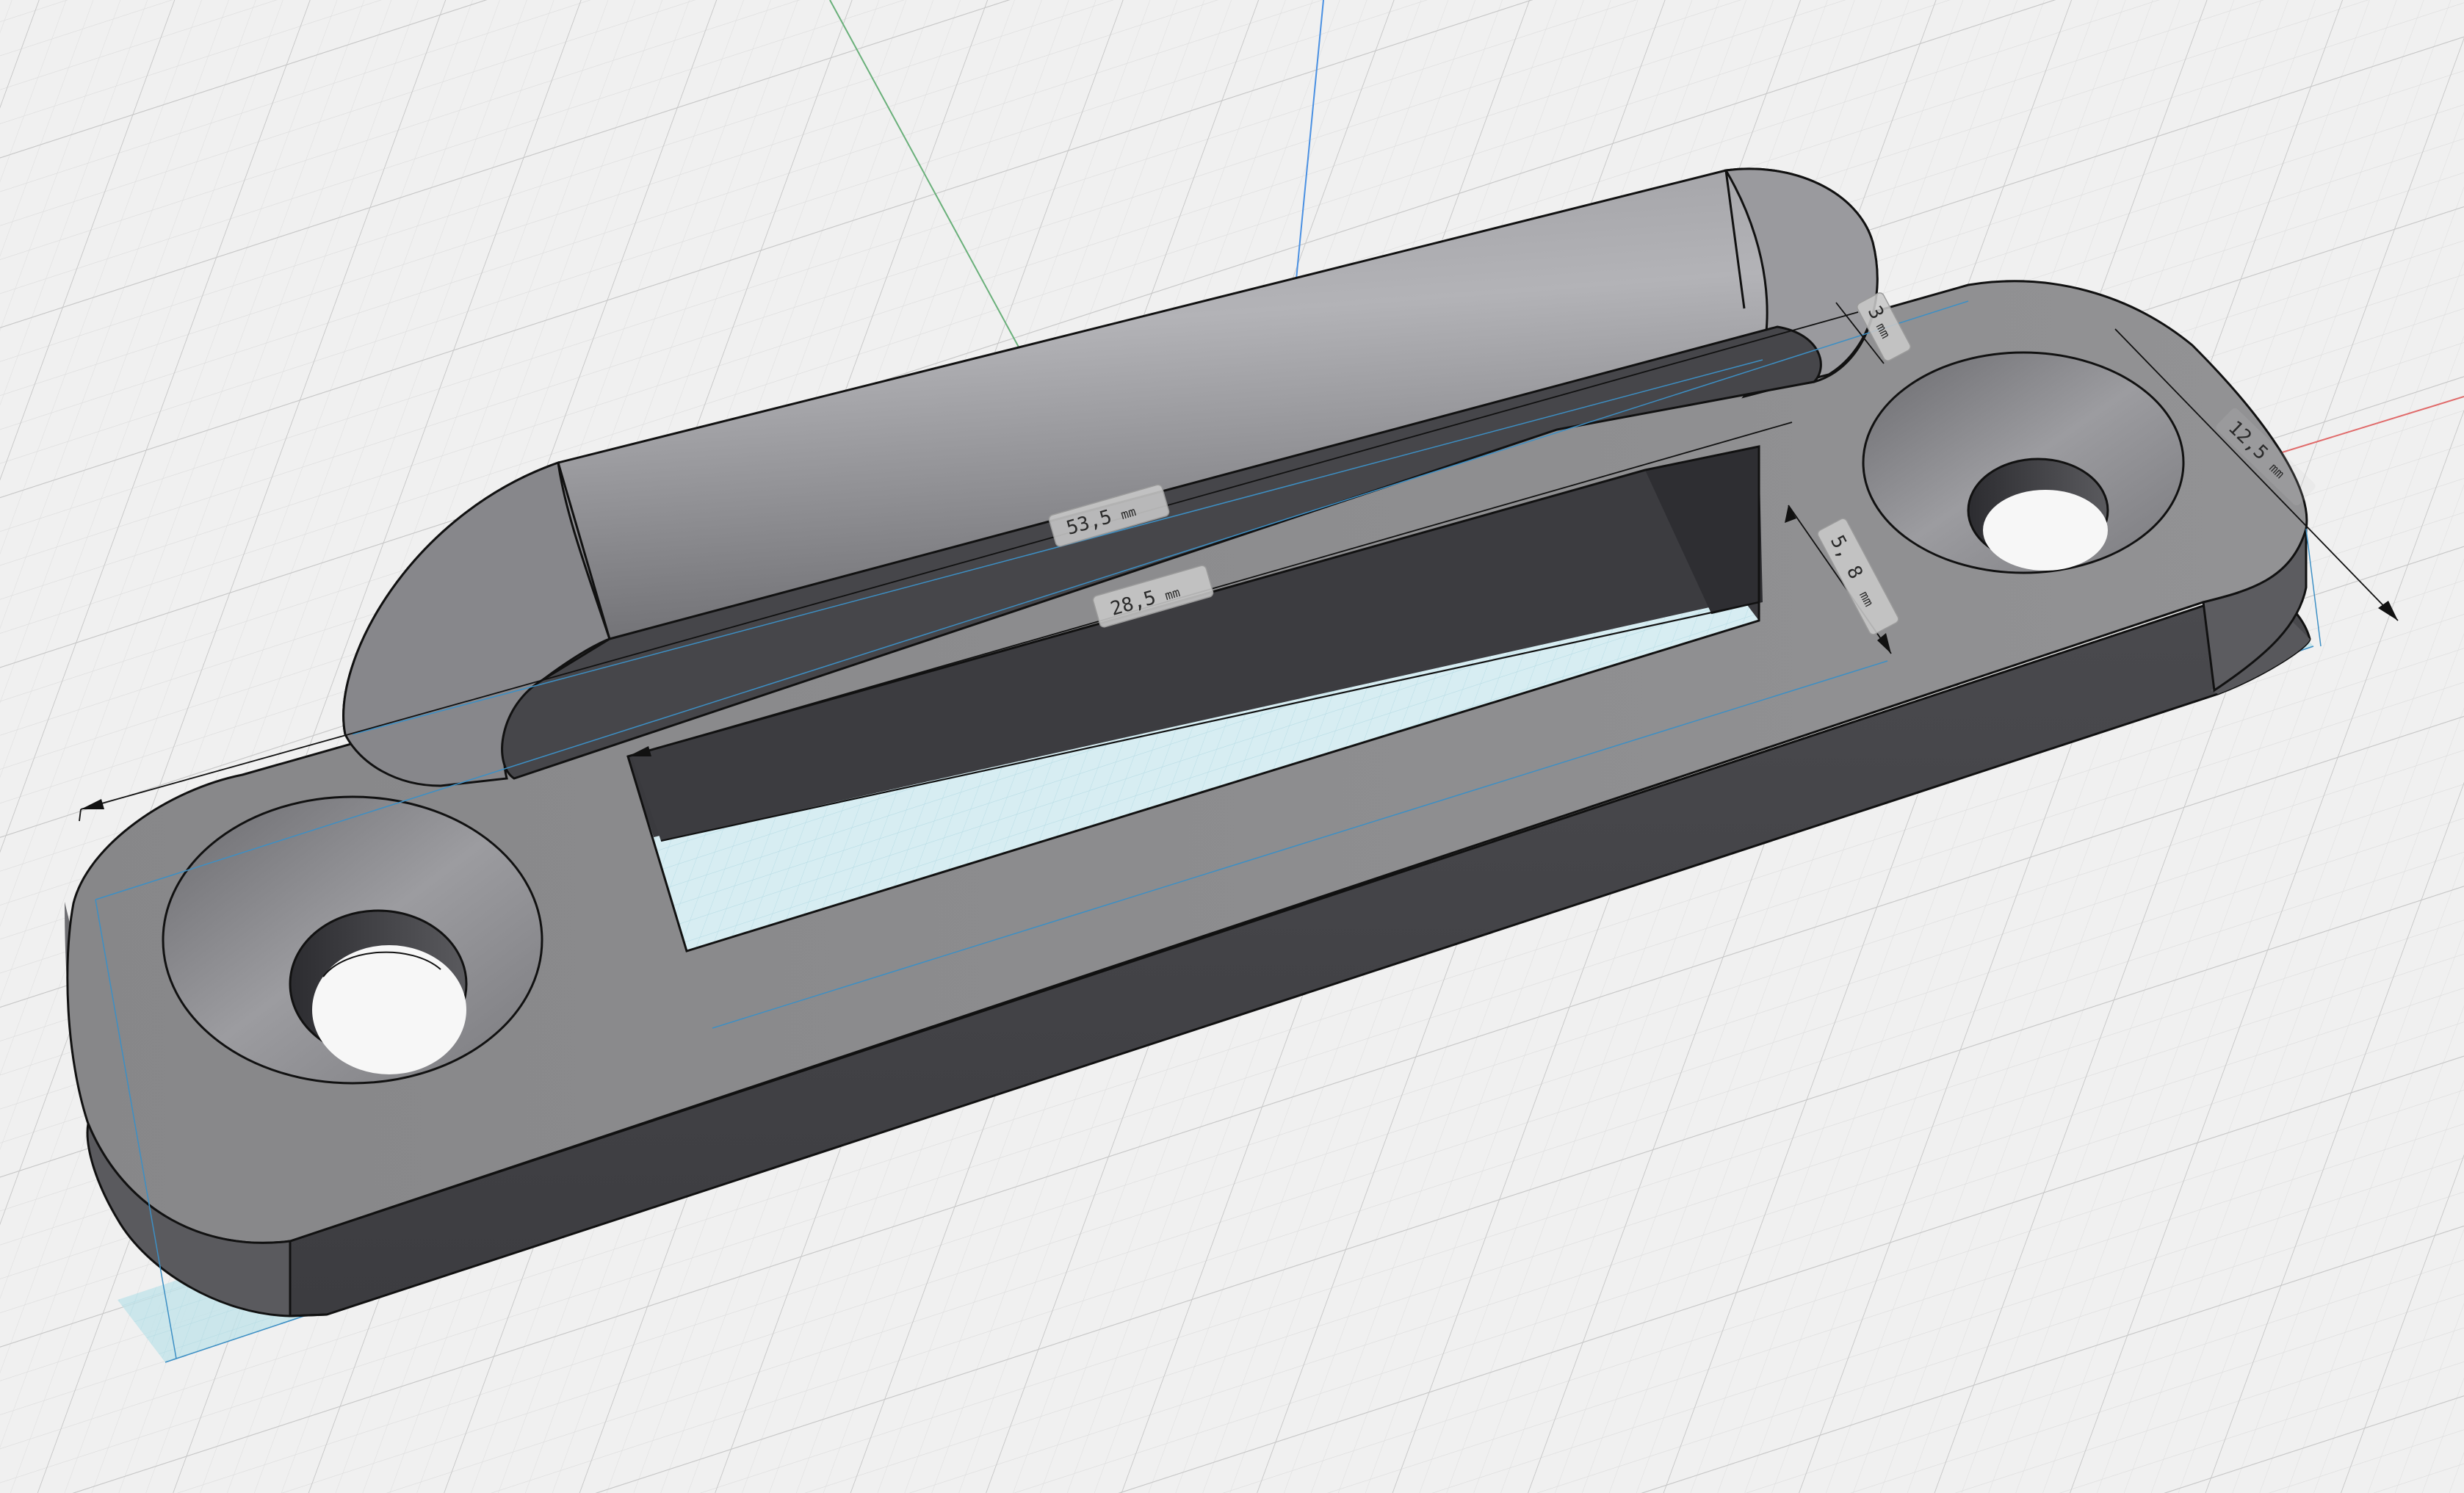  What do you see at coordinates (2023, 462) in the screenshot?
I see `right-countersunk-hole` at bounding box center [2023, 462].